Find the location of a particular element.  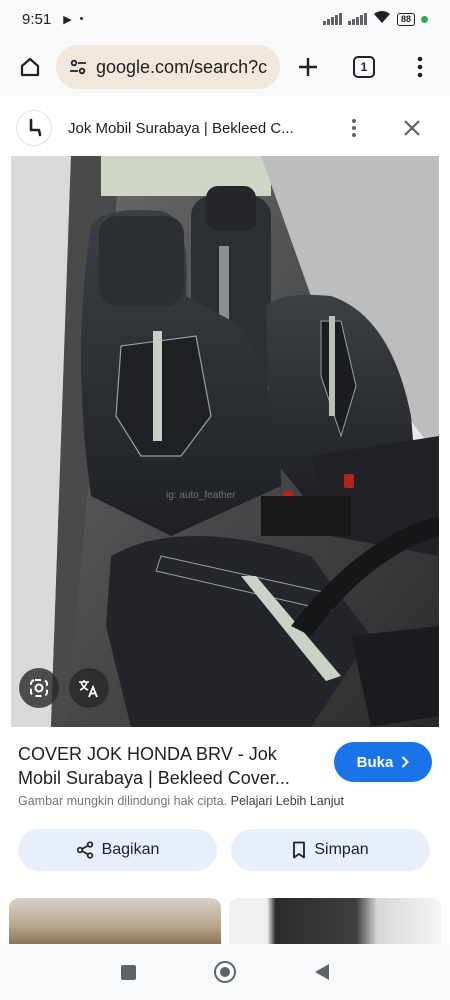

back-icon is located at coordinates (322, 972).